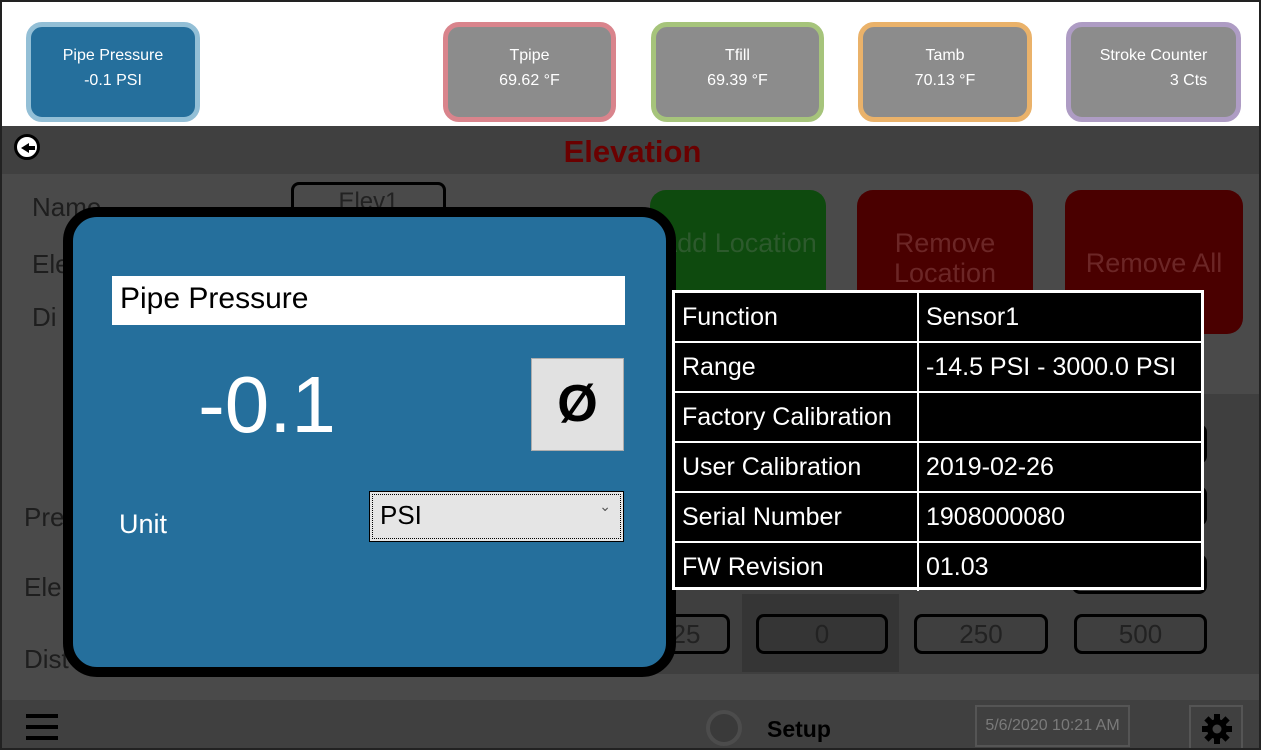 Image resolution: width=1261 pixels, height=750 pixels. I want to click on table-row: Function Sensor1, so click(938, 318).